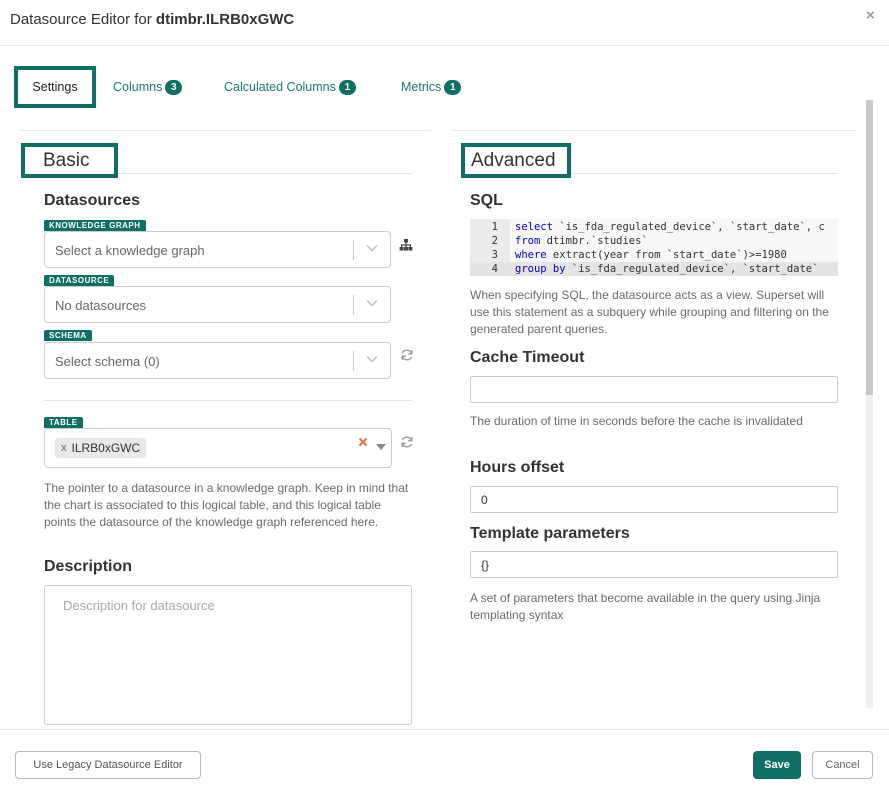 The width and height of the screenshot is (889, 791). I want to click on tab-settings-label: Settings, so click(55, 87).